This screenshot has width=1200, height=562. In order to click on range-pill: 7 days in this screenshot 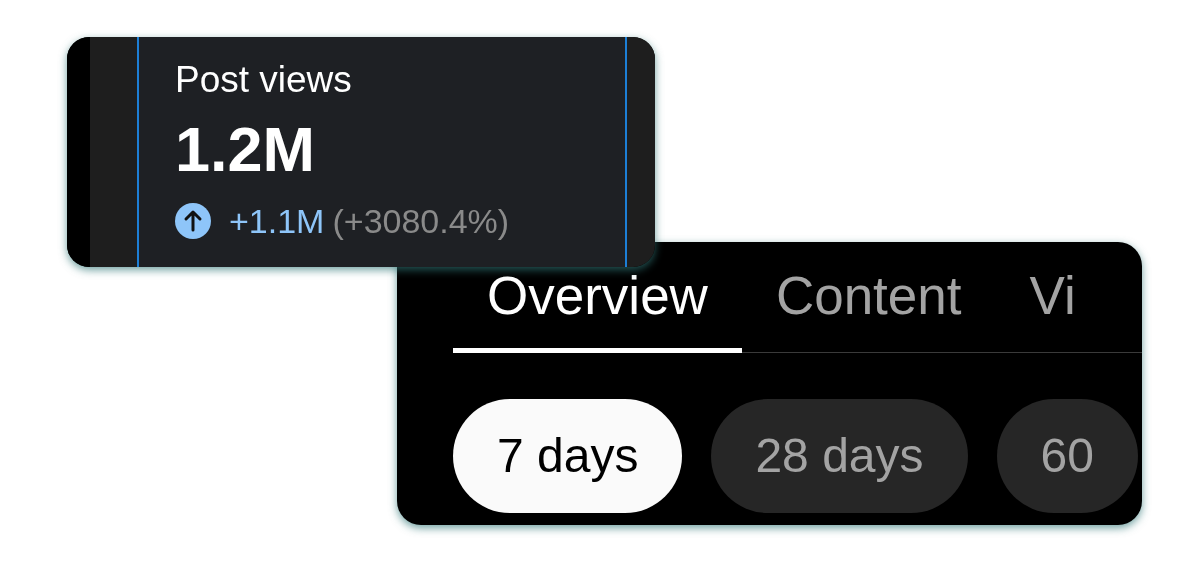, I will do `click(568, 456)`.